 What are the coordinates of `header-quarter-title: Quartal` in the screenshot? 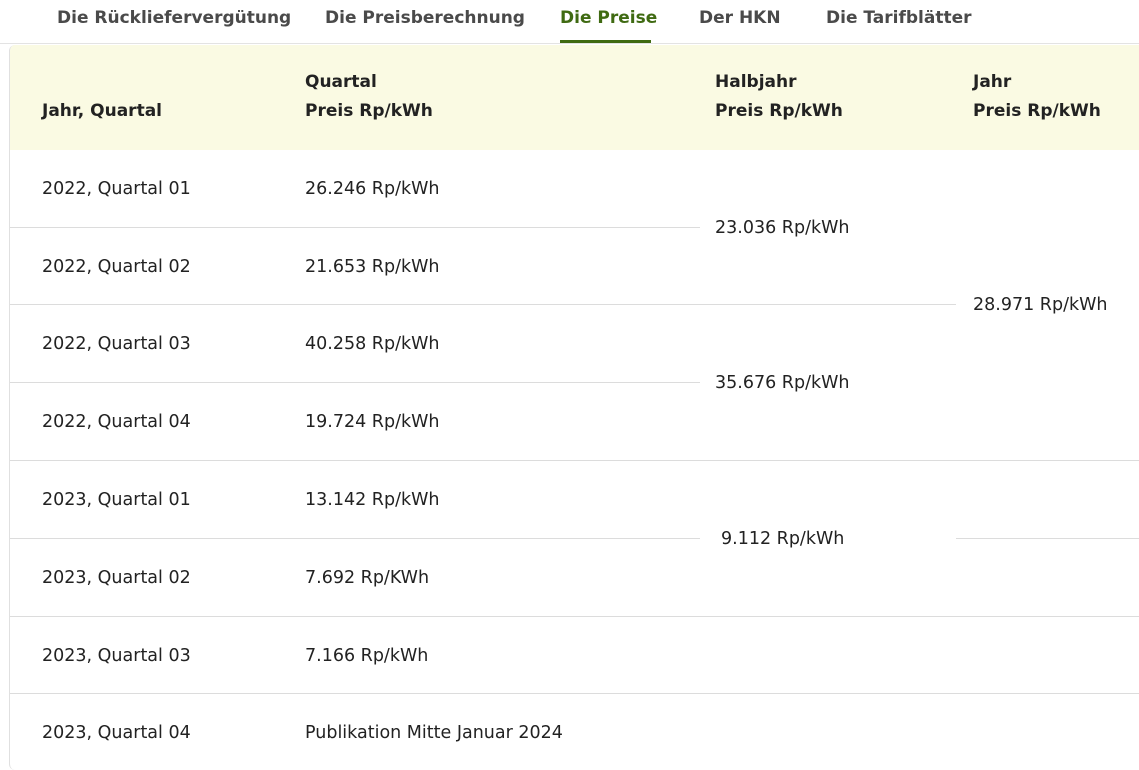 It's located at (341, 82).